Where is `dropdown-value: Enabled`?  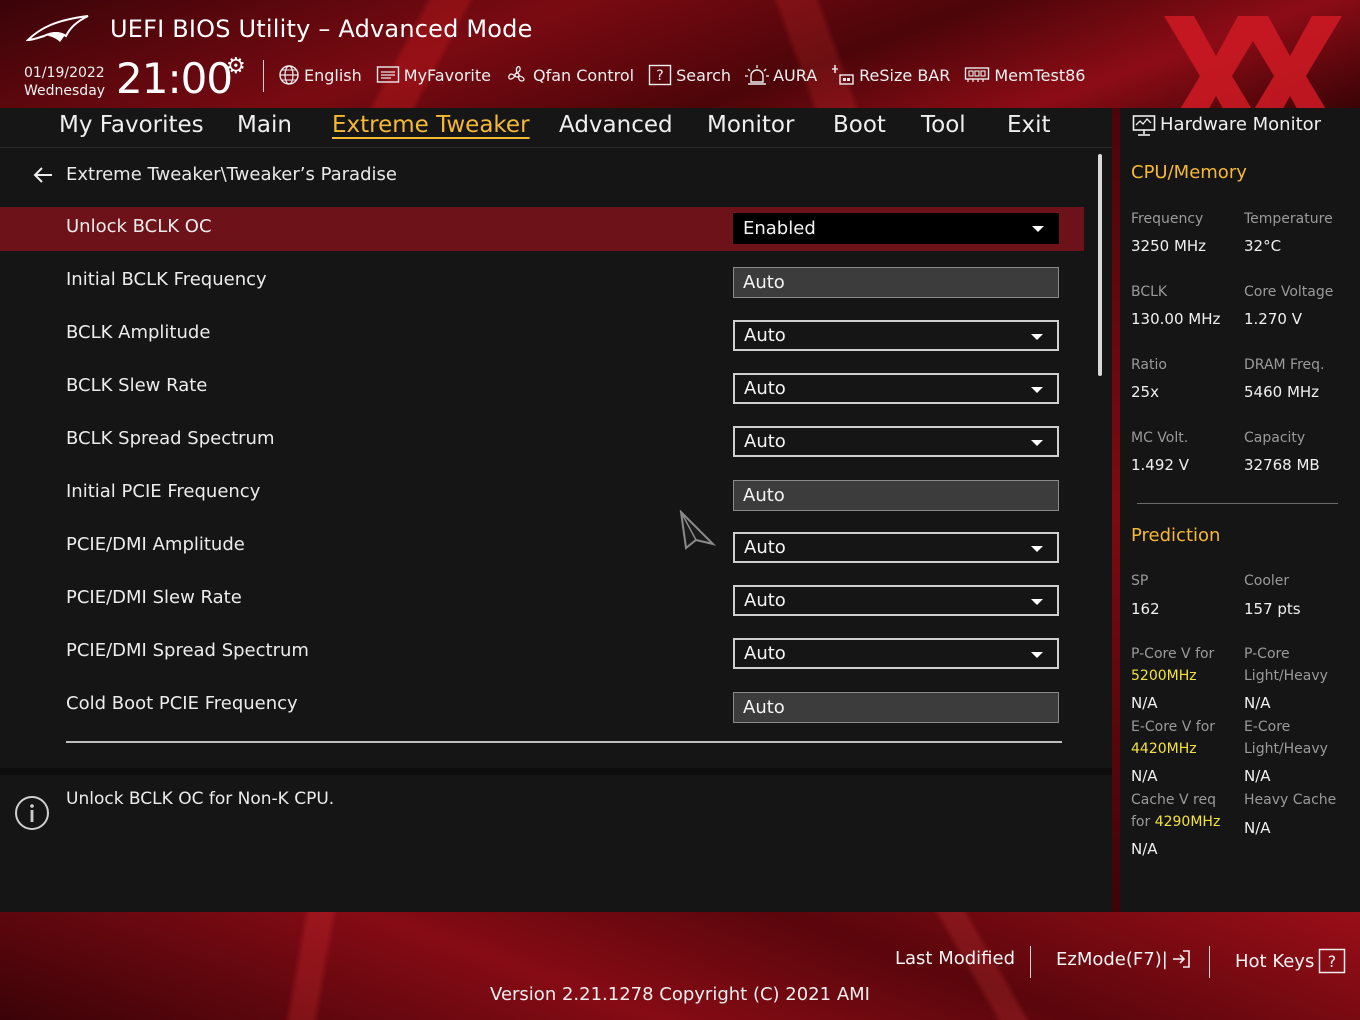 dropdown-value: Enabled is located at coordinates (779, 228).